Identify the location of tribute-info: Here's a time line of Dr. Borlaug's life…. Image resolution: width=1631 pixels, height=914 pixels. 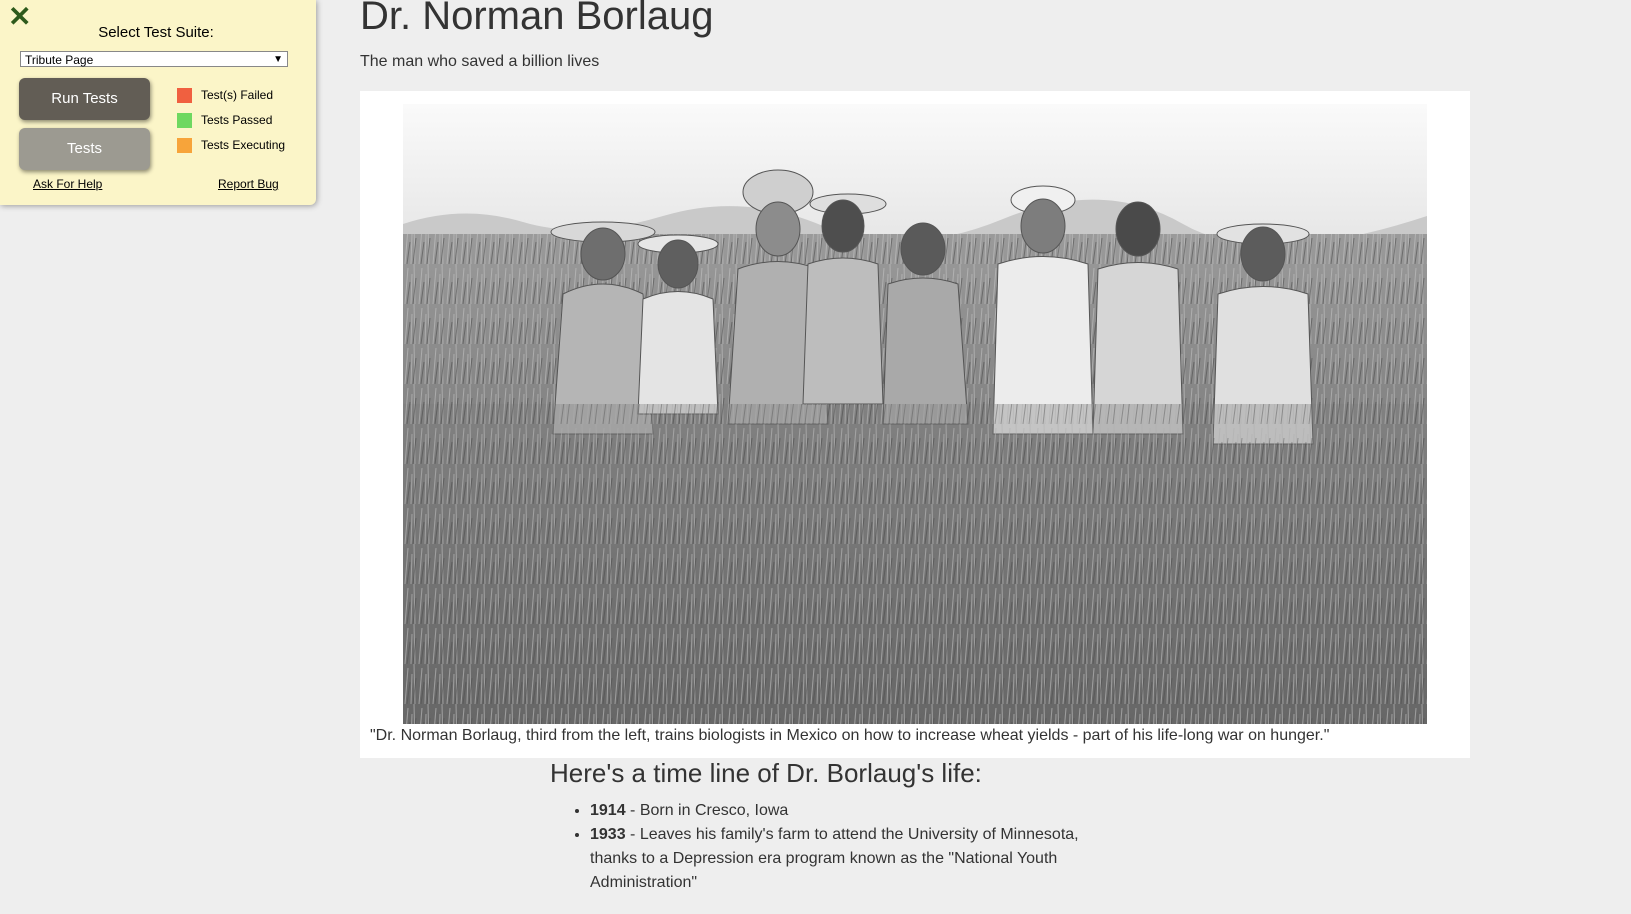
(830, 826).